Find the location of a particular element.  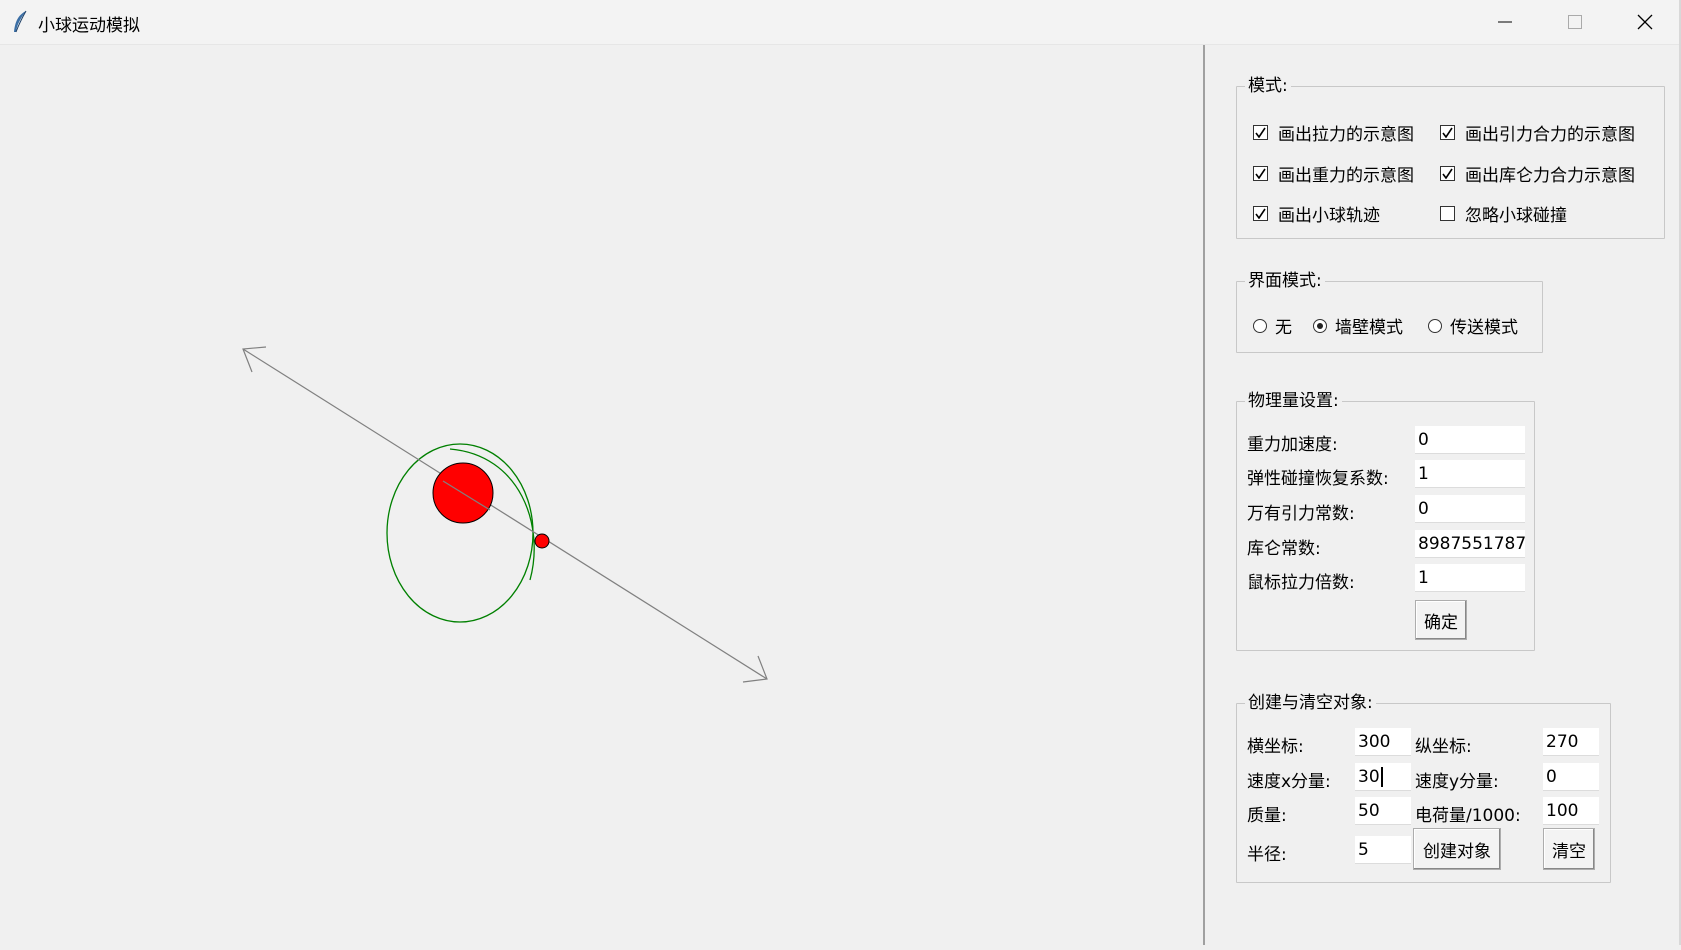

maximize-button is located at coordinates (1575, 22).